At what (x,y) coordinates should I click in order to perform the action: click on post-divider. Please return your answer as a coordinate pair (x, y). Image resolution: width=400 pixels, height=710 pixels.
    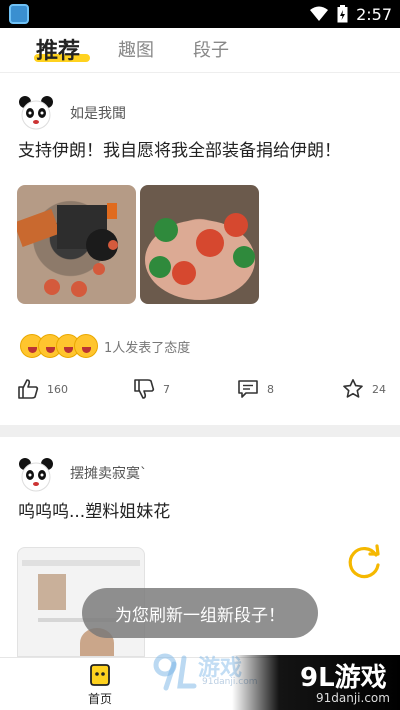
    Looking at the image, I should click on (200, 431).